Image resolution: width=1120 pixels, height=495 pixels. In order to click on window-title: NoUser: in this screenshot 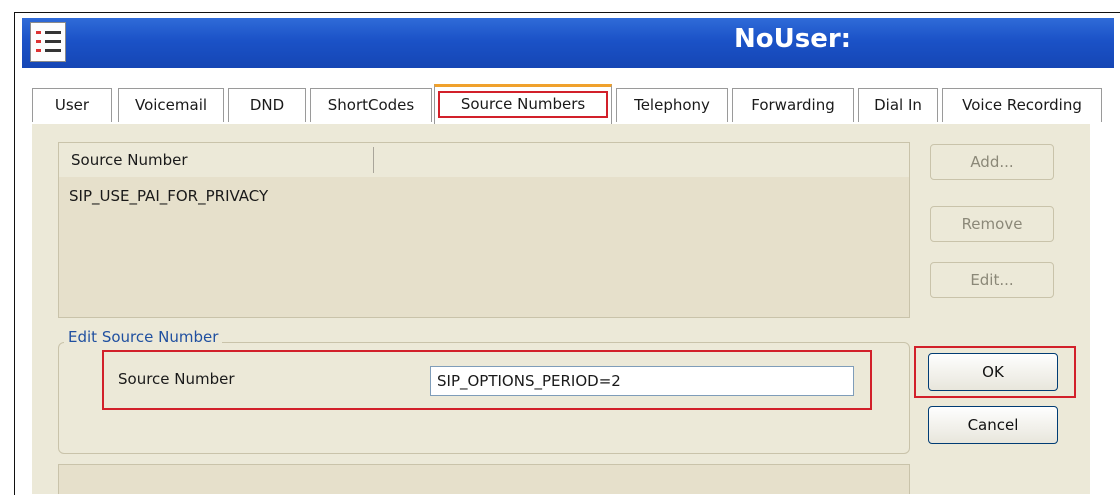, I will do `click(793, 39)`.